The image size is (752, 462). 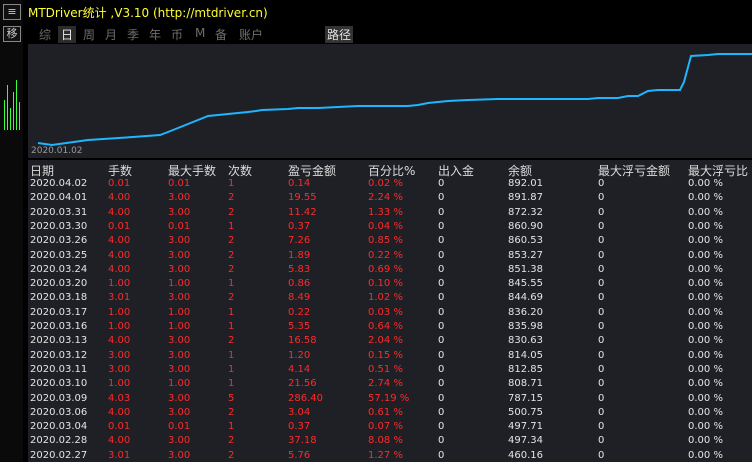 I want to click on tab-notes: 备, so click(x=221, y=34).